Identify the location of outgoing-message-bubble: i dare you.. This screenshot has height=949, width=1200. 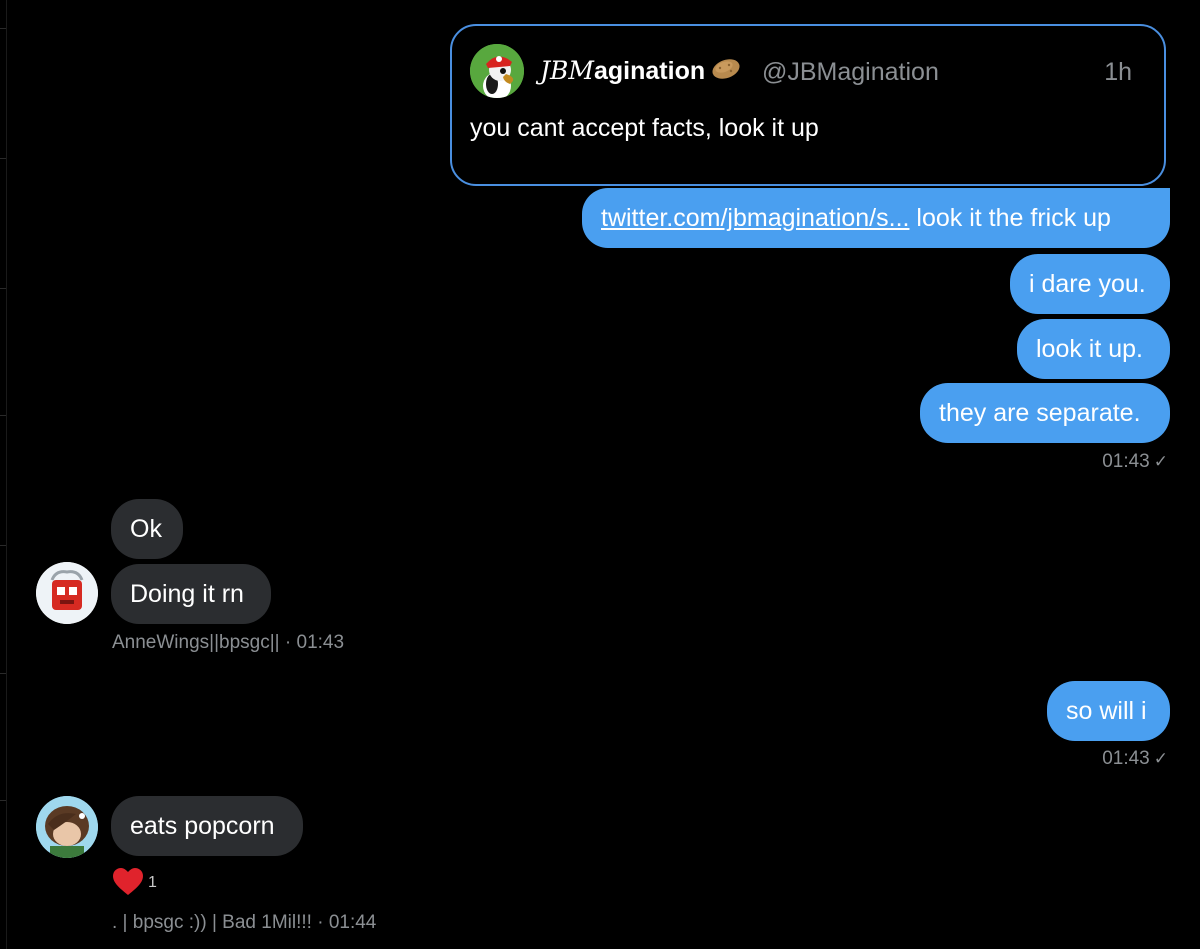
(1090, 284).